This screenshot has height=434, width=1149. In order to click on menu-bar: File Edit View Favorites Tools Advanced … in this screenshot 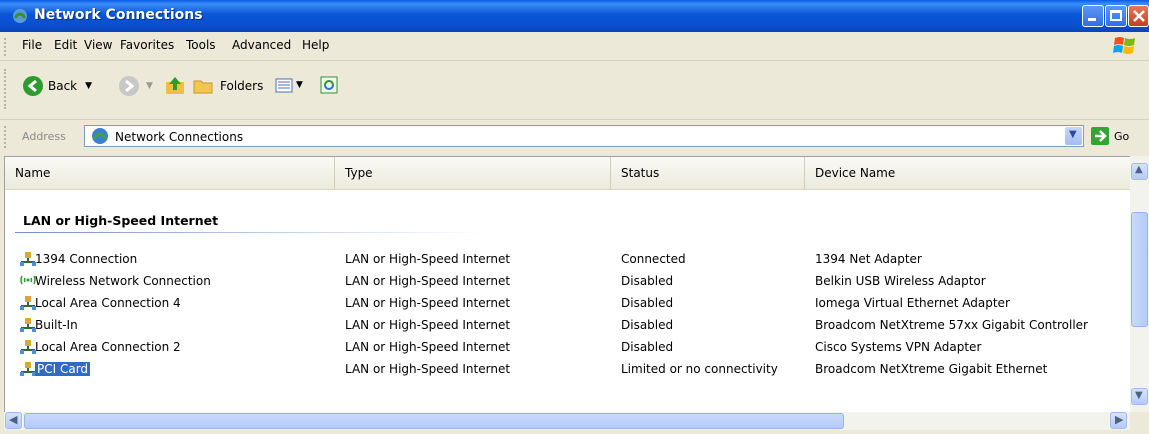, I will do `click(574, 46)`.